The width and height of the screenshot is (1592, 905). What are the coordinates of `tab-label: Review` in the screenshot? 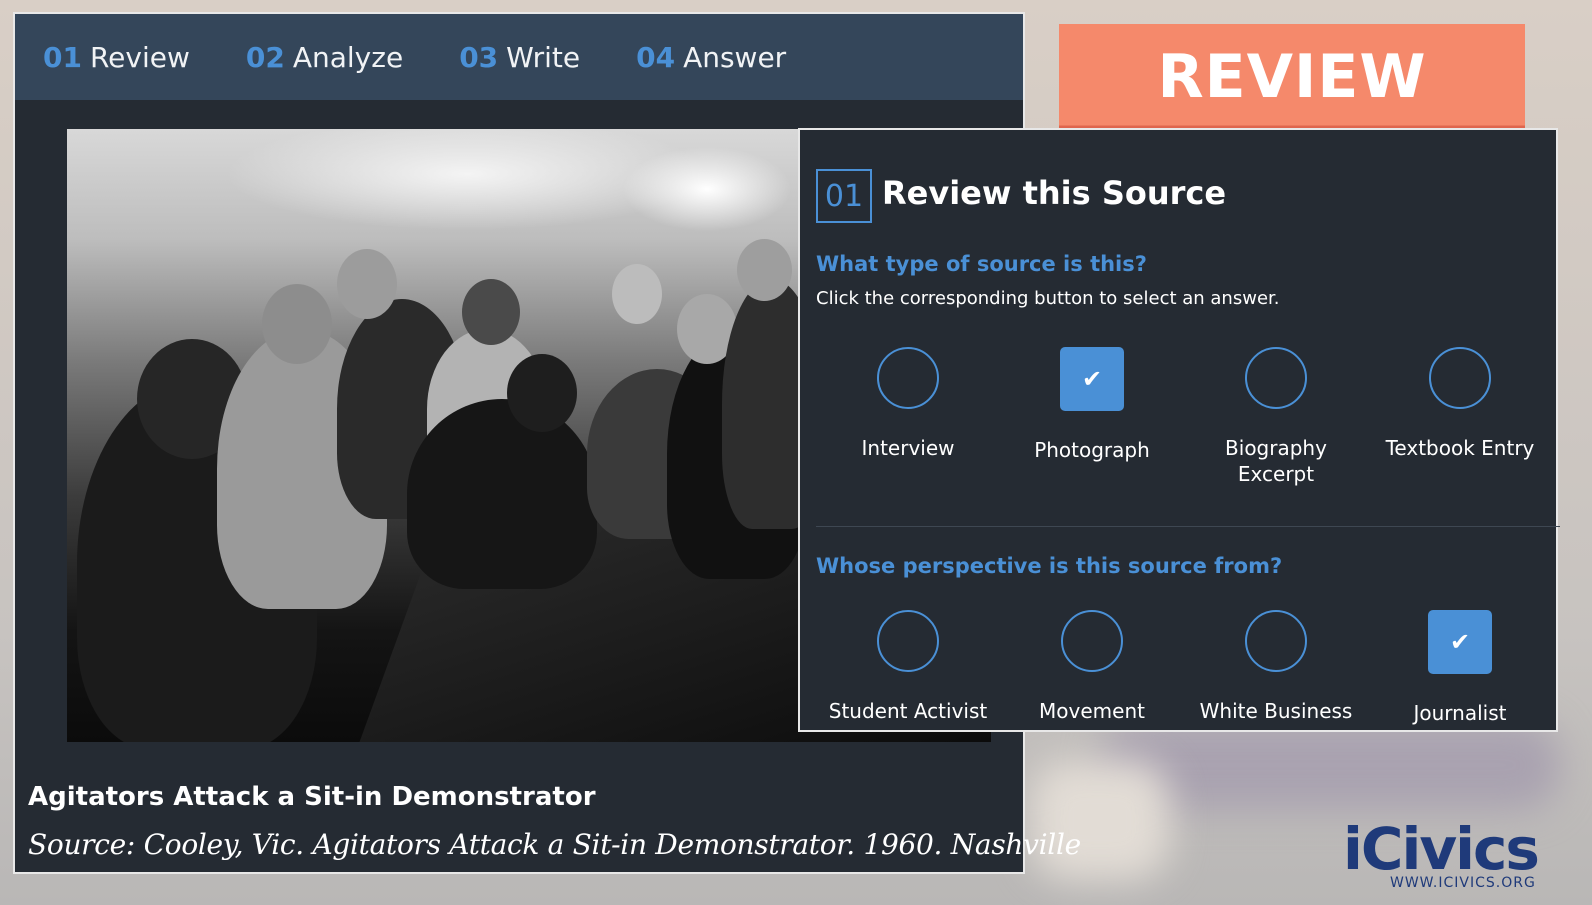 It's located at (139, 57).